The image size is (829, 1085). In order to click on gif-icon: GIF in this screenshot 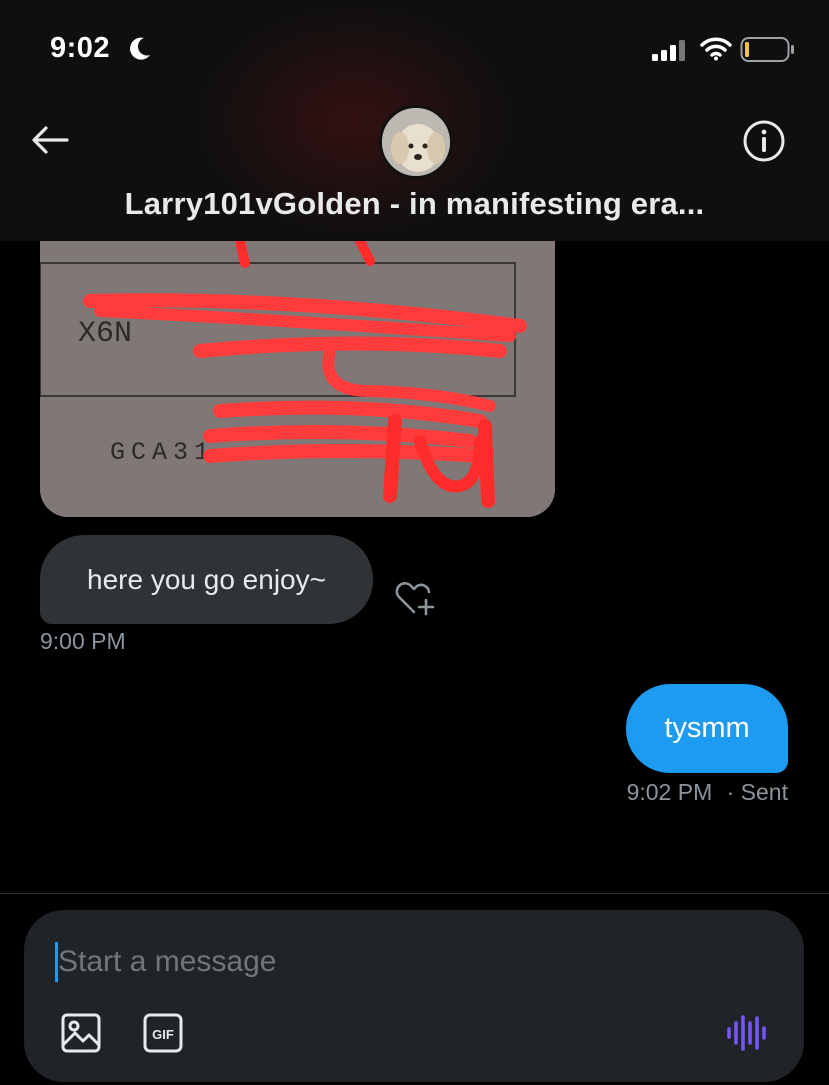, I will do `click(163, 1033)`.